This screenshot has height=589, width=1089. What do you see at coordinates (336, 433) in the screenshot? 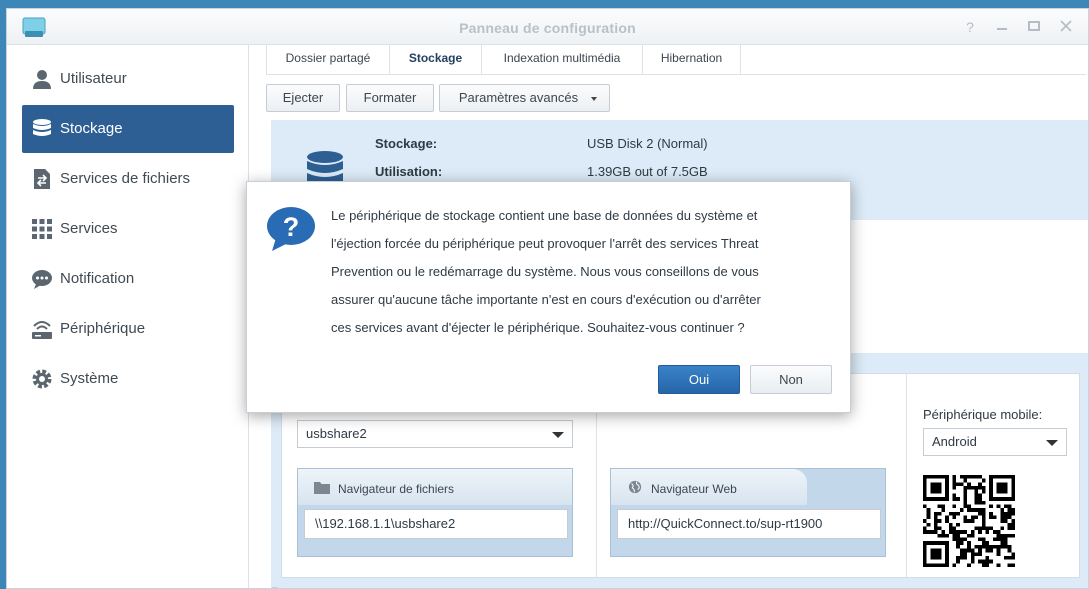
I see `share-select-value: usbshare2` at bounding box center [336, 433].